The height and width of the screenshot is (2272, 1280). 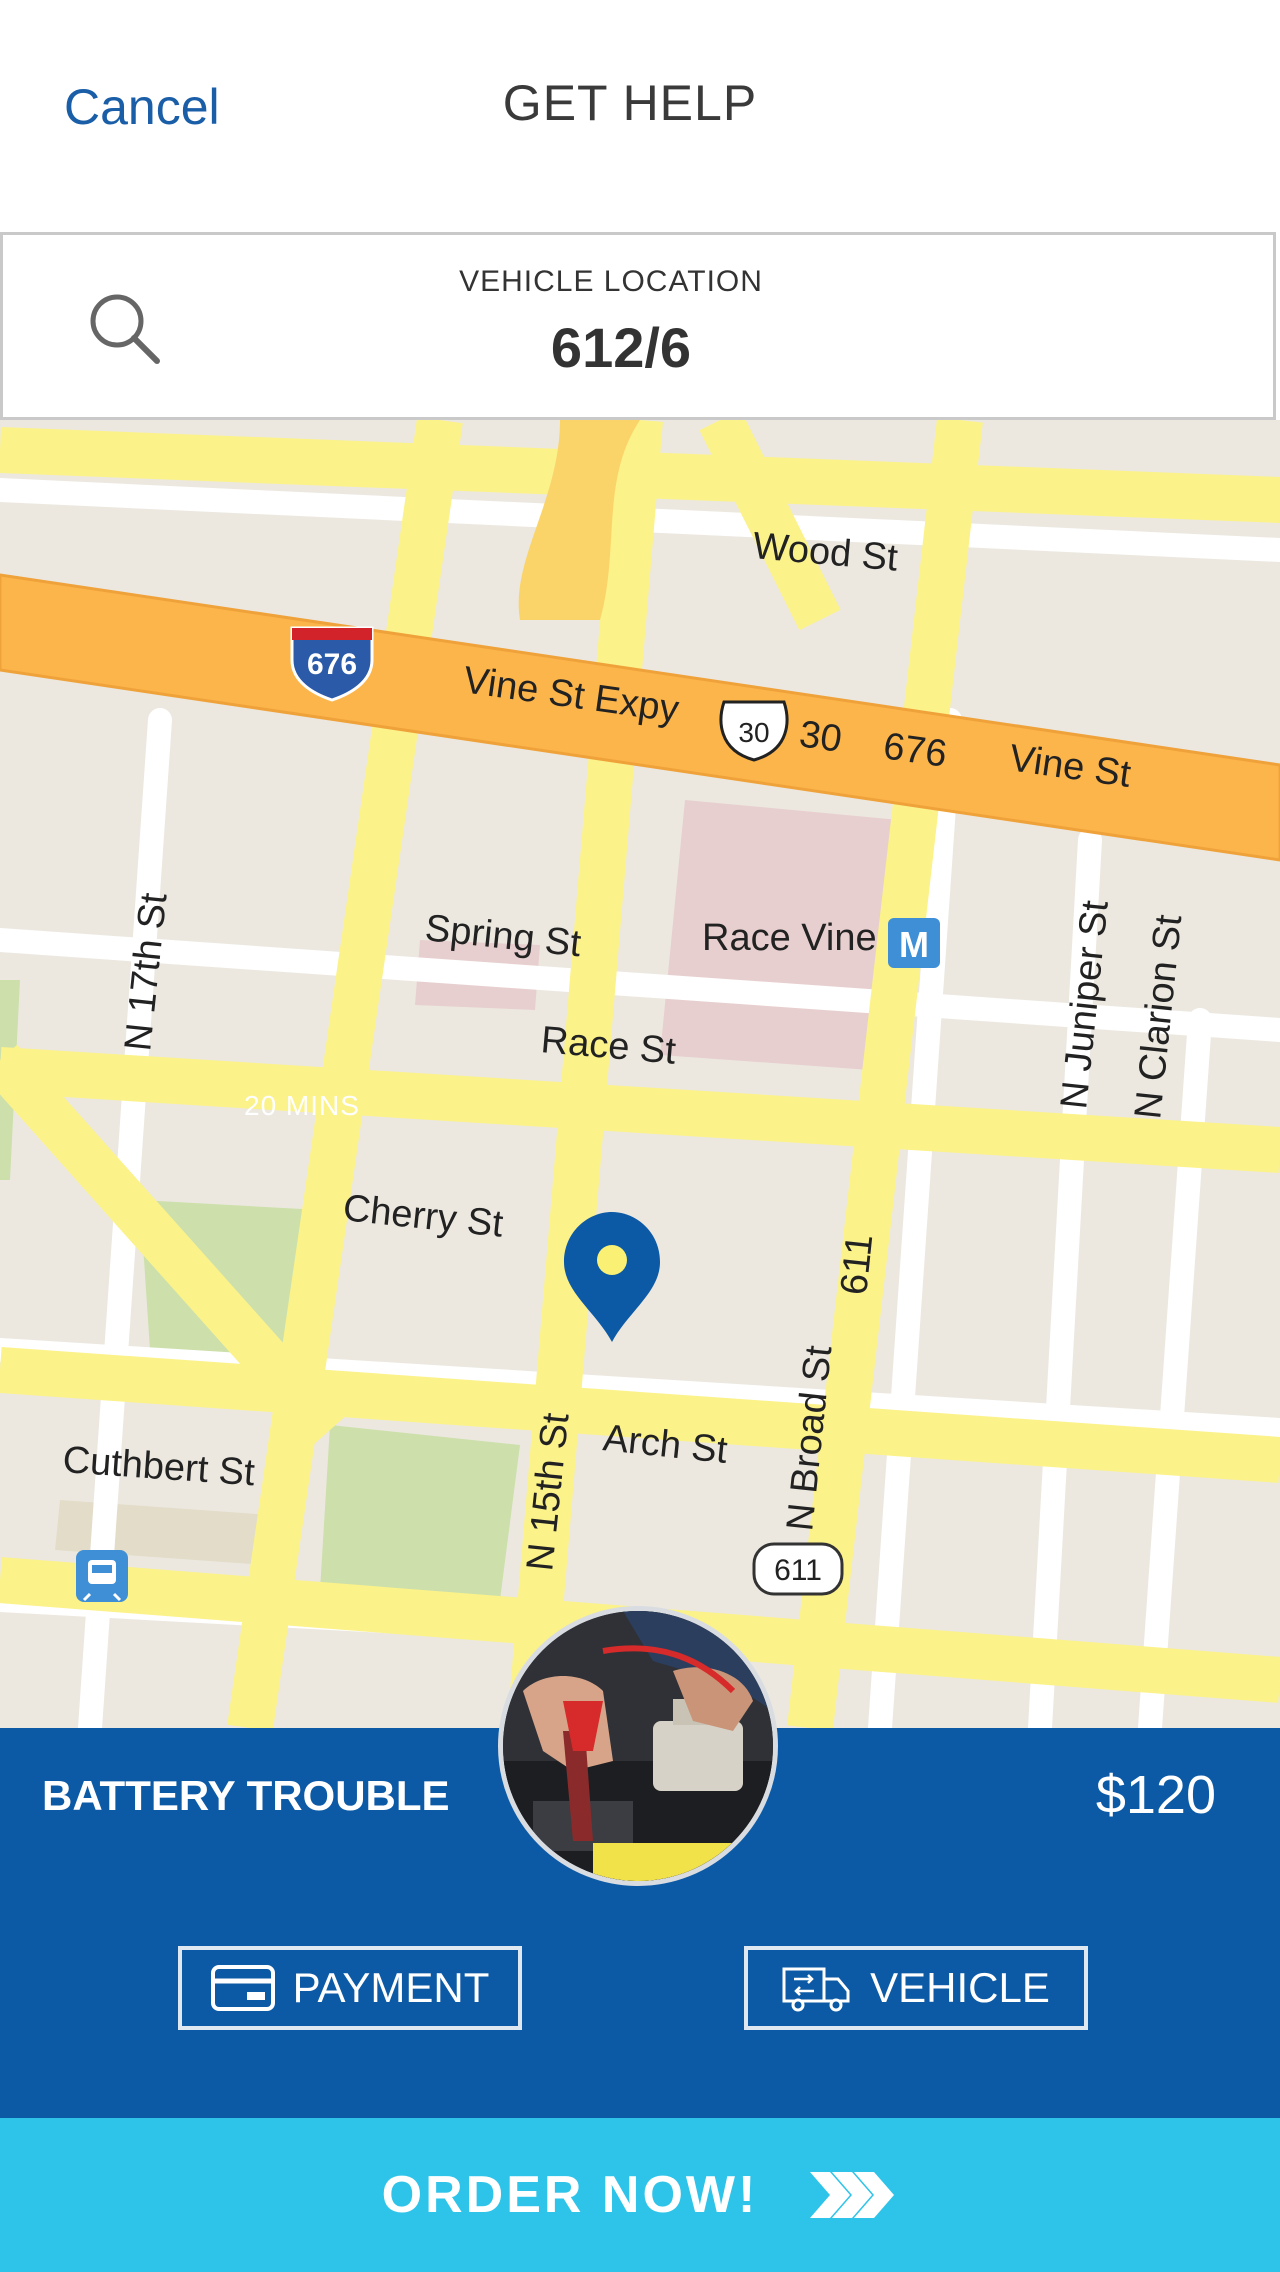 I want to click on eta-label: 20 MINS, so click(x=302, y=1105).